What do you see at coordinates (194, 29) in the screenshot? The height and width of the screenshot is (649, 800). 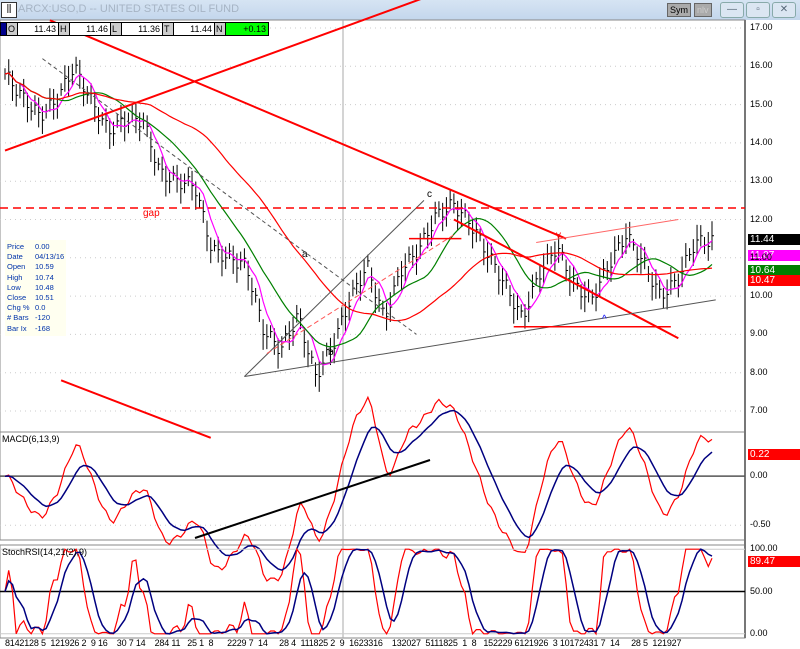 I see `last-value: 11.44` at bounding box center [194, 29].